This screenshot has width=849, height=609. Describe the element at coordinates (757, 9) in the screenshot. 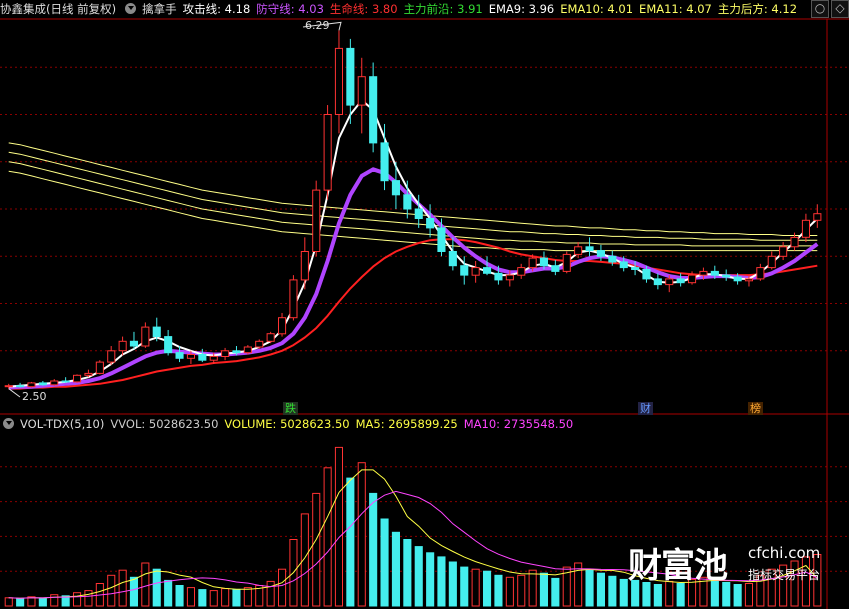

I see `header-item-7: 主力后方: 4.12` at that location.